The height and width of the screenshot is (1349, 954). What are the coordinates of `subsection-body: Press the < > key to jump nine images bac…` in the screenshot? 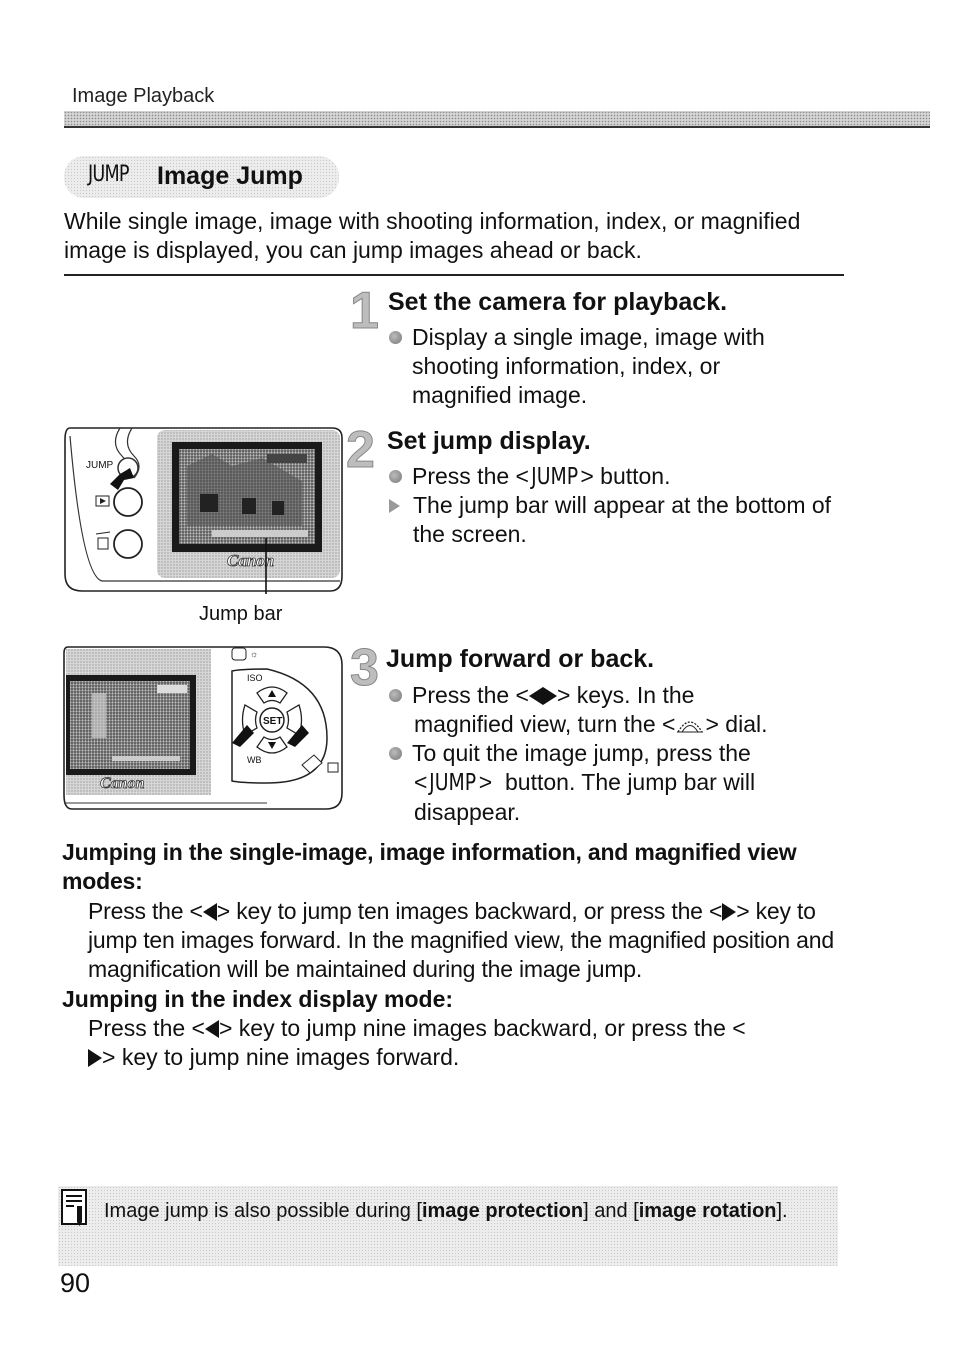 It's located at (417, 1042).